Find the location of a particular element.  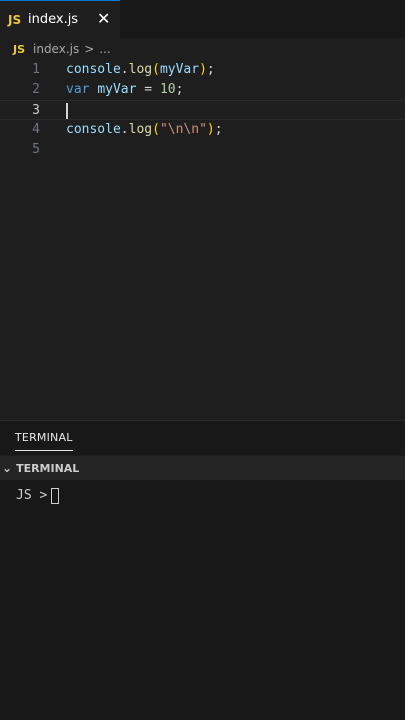

code-line: 5 is located at coordinates (202, 150).